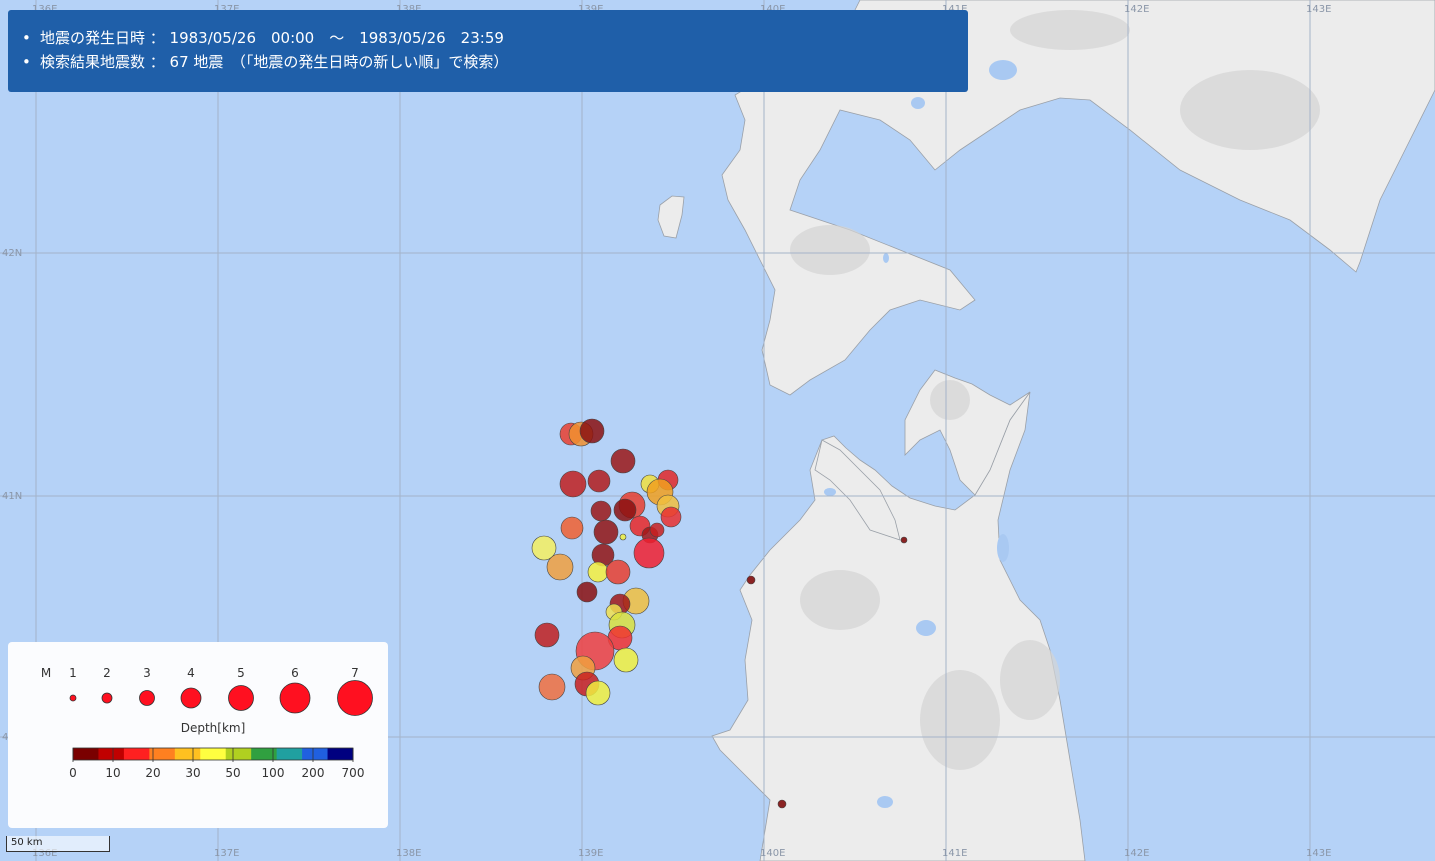 The image size is (1435, 861). What do you see at coordinates (295, 673) in the screenshot?
I see `magnitude-label: 6` at bounding box center [295, 673].